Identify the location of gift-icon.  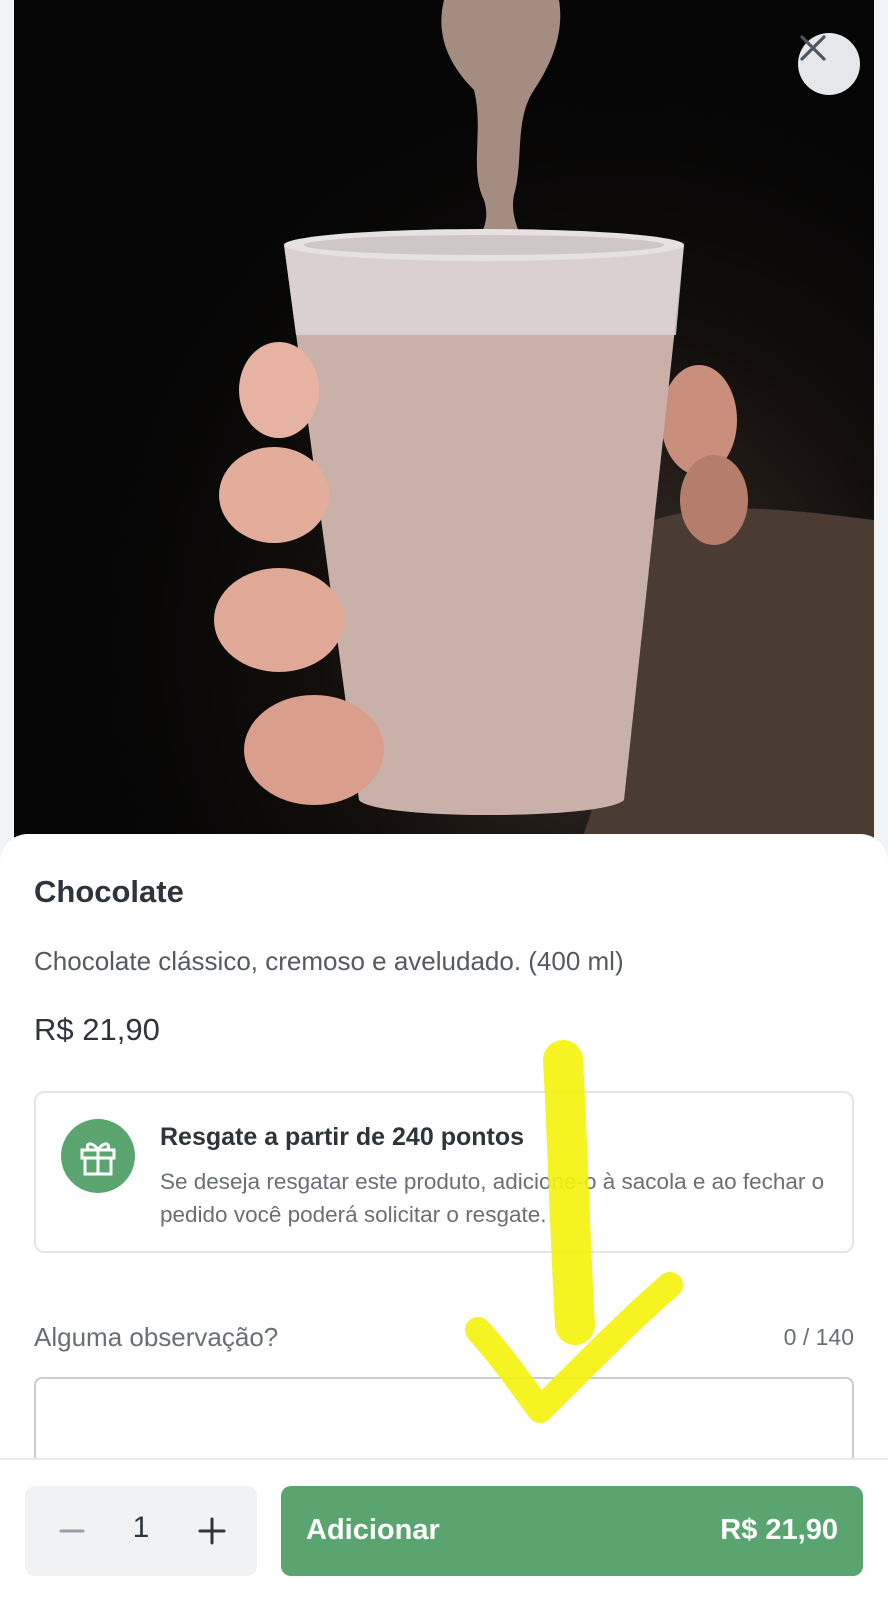
(98, 1156).